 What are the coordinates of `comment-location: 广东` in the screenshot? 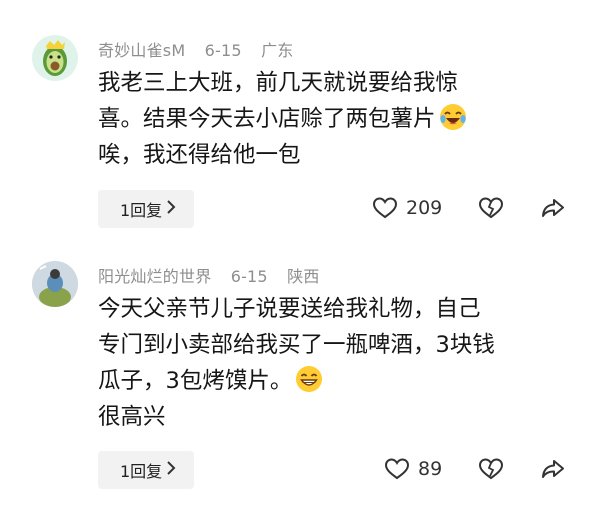 It's located at (277, 50).